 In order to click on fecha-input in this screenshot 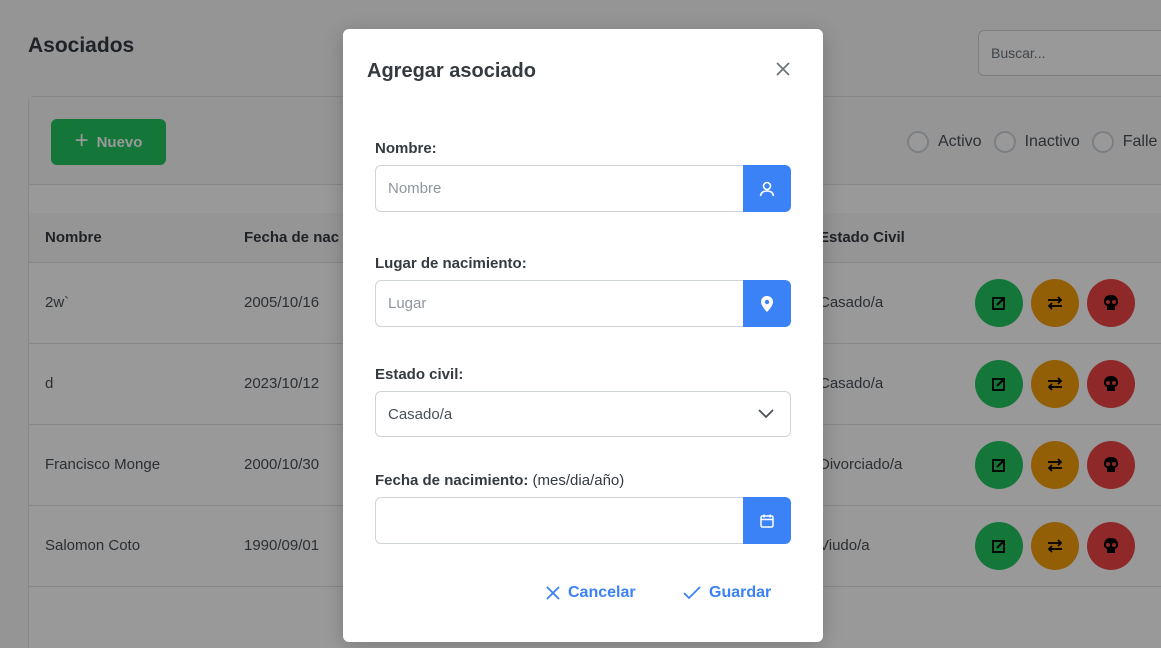, I will do `click(559, 520)`.